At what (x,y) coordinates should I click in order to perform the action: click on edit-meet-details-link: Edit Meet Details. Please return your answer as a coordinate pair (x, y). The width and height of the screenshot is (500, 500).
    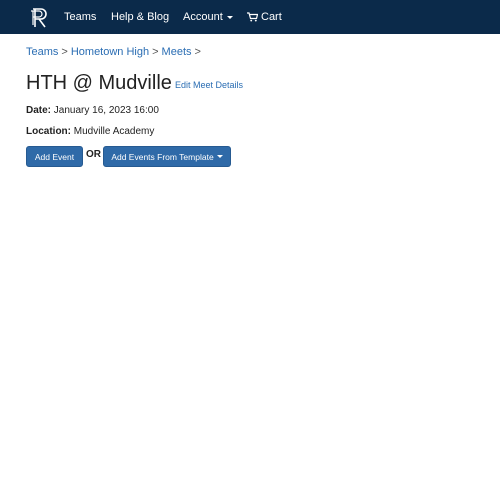
    Looking at the image, I should click on (209, 85).